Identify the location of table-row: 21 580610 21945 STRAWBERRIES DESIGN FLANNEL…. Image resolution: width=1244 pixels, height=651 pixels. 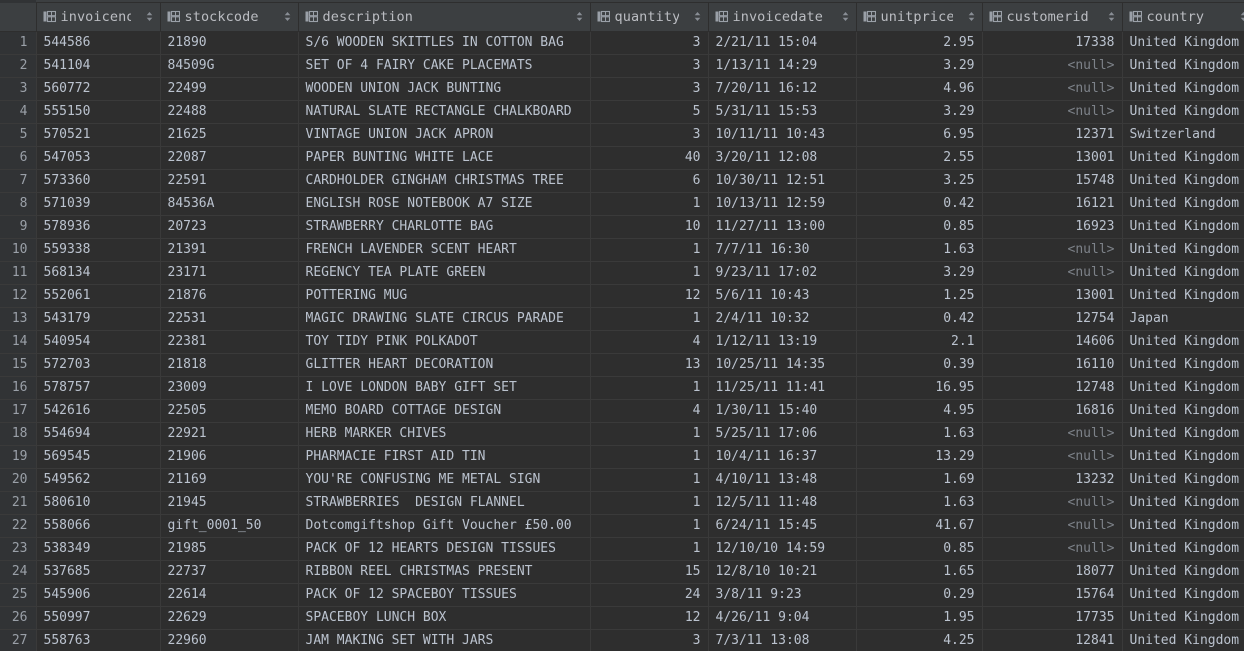
(622, 503).